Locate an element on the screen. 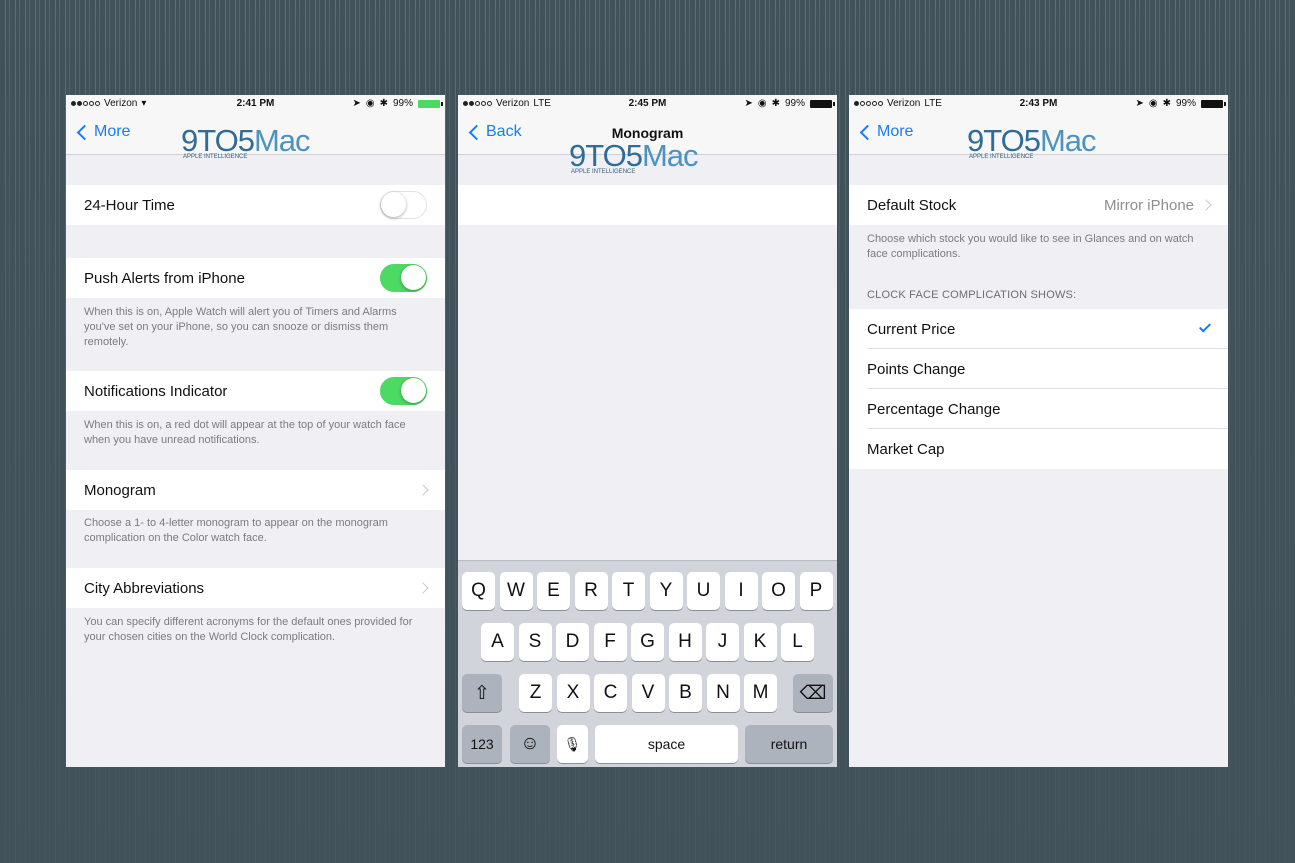 Image resolution: width=1295 pixels, height=863 pixels. shift-key: ⇧ is located at coordinates (482, 693).